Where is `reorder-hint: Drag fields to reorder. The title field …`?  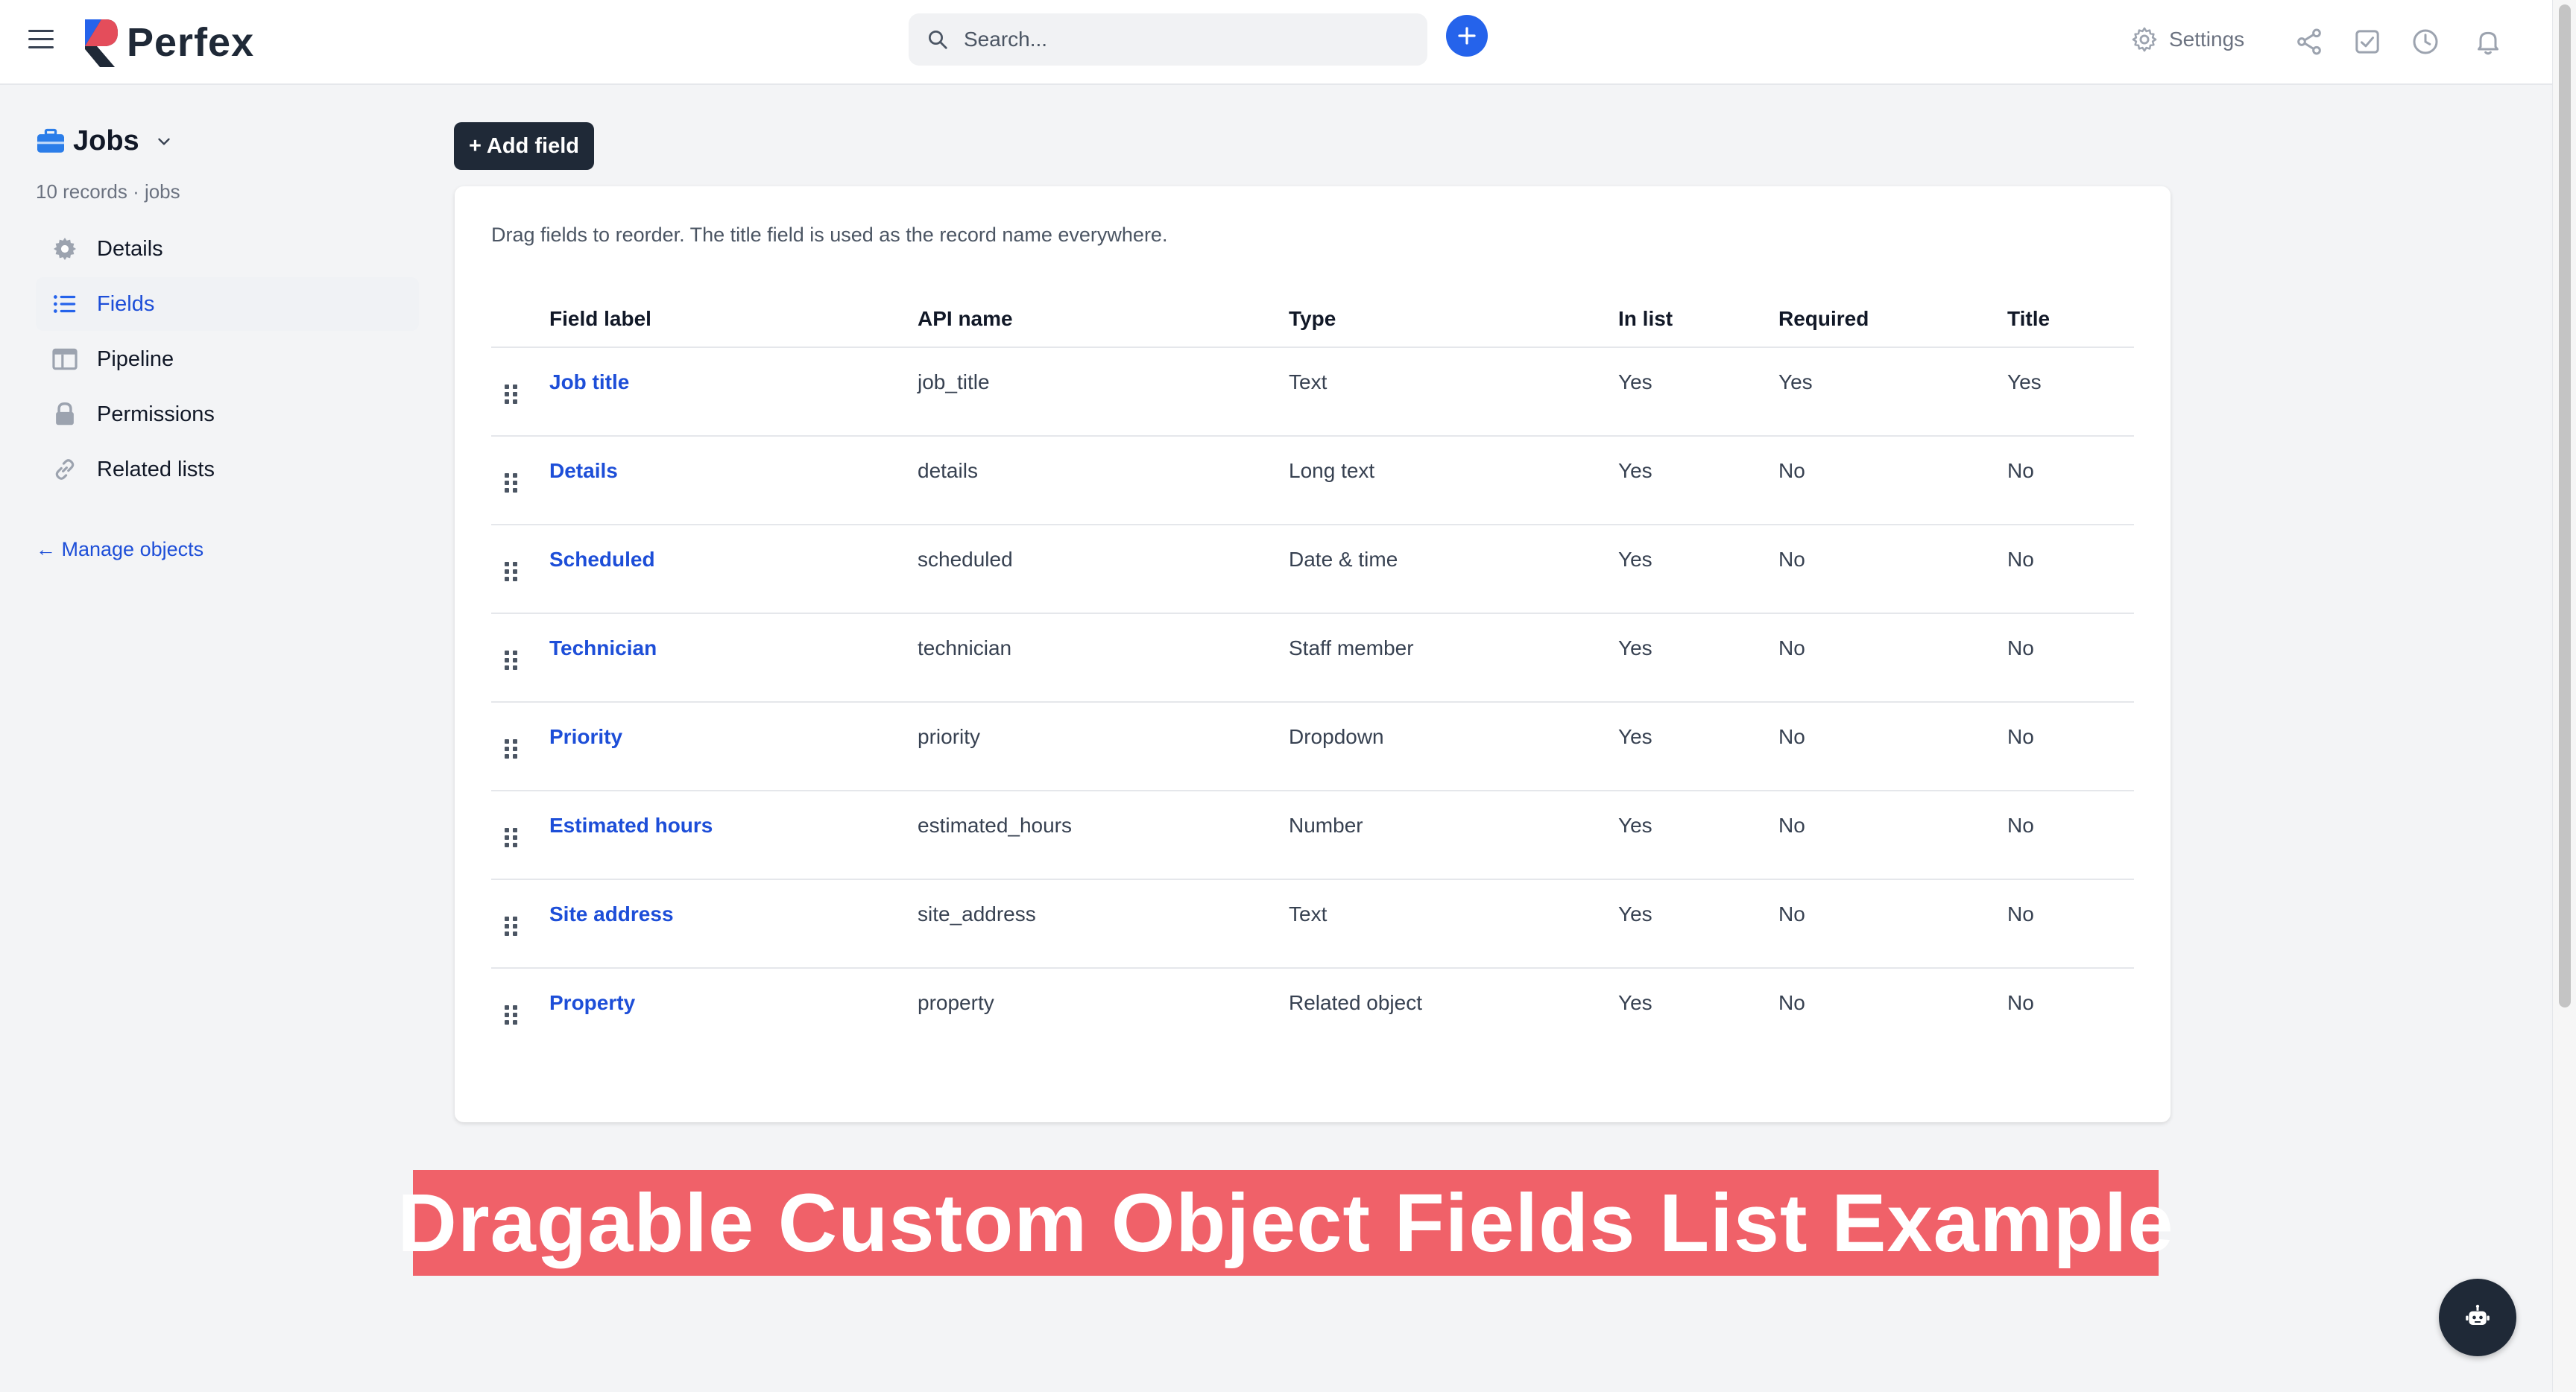
reorder-hint: Drag fields to reorder. The title field … is located at coordinates (830, 235).